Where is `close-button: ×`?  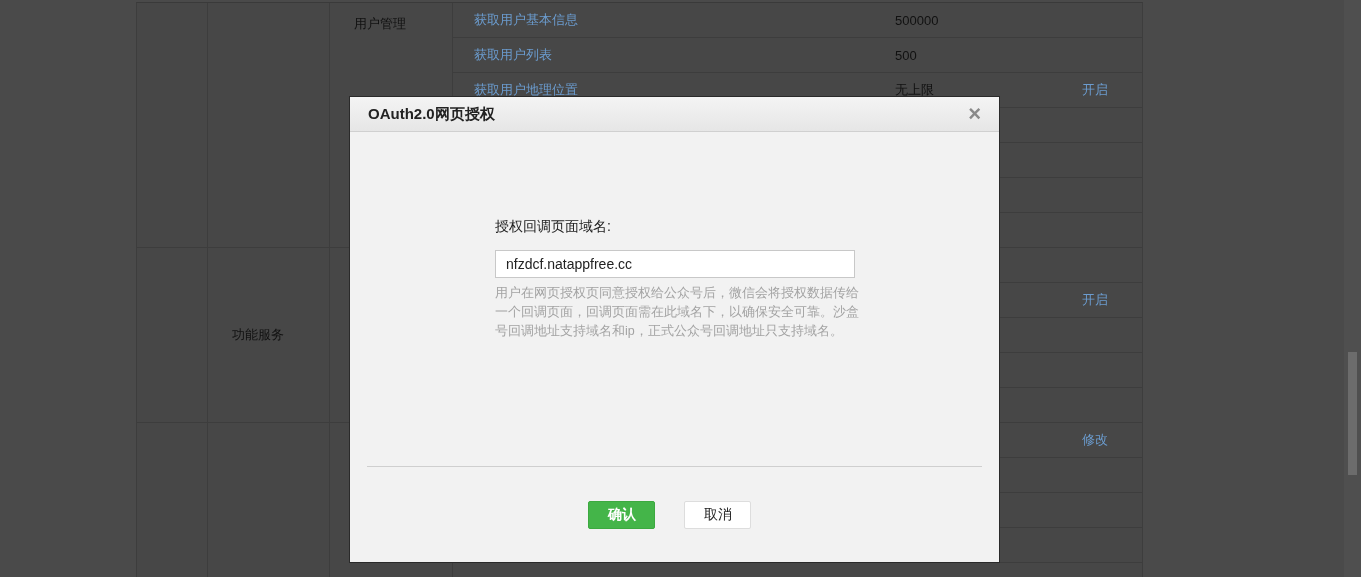
close-button: × is located at coordinates (974, 114).